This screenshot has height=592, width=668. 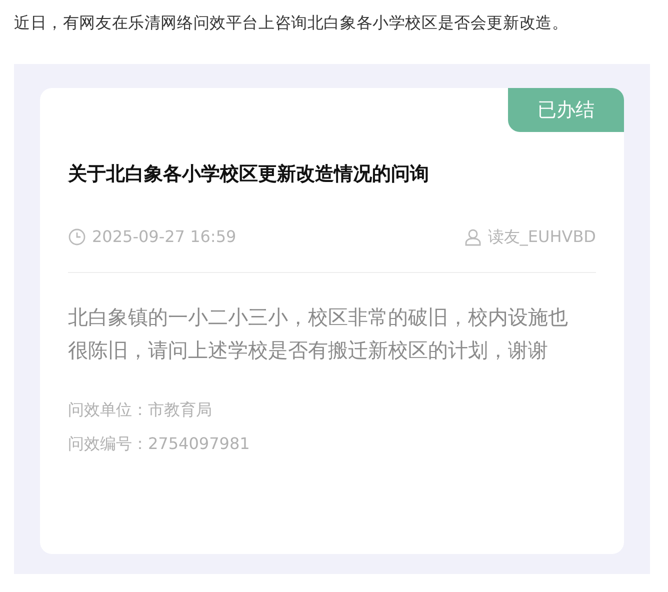 What do you see at coordinates (164, 237) in the screenshot?
I see `post-time: 2025-09-27 16:59` at bounding box center [164, 237].